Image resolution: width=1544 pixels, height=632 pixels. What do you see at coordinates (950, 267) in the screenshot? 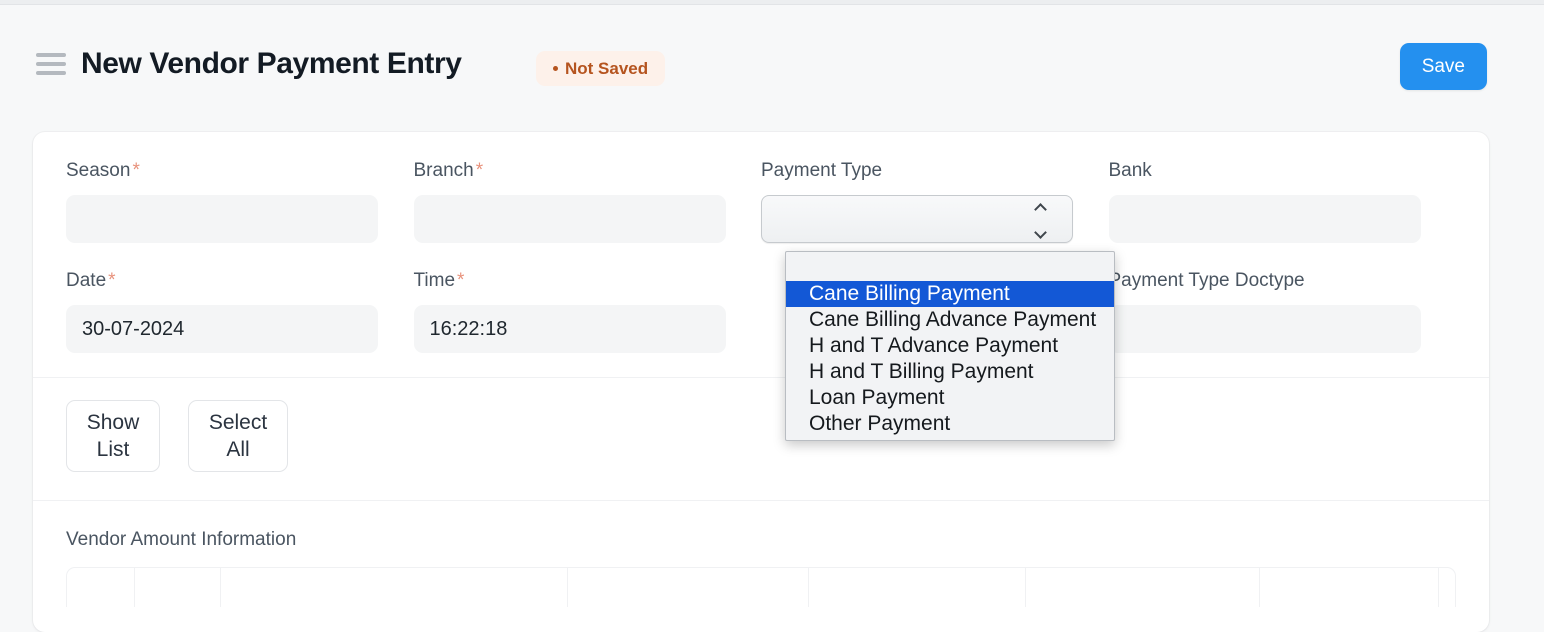
I see `payment-type-option` at bounding box center [950, 267].